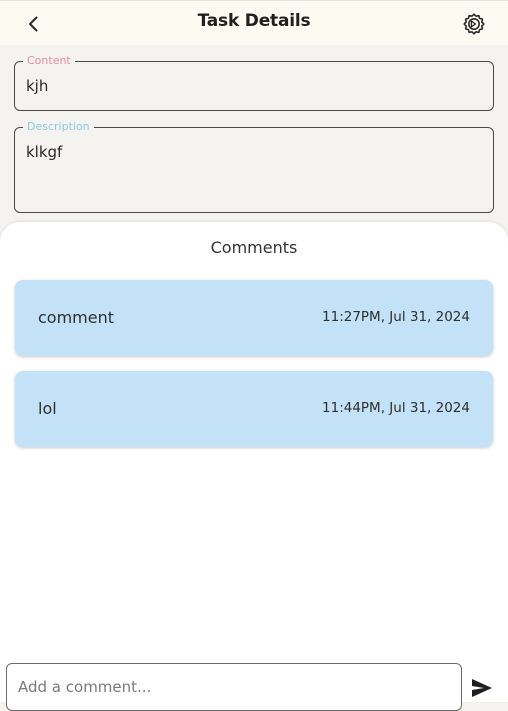  Describe the element at coordinates (254, 247) in the screenshot. I see `comments-title: Comments` at that location.